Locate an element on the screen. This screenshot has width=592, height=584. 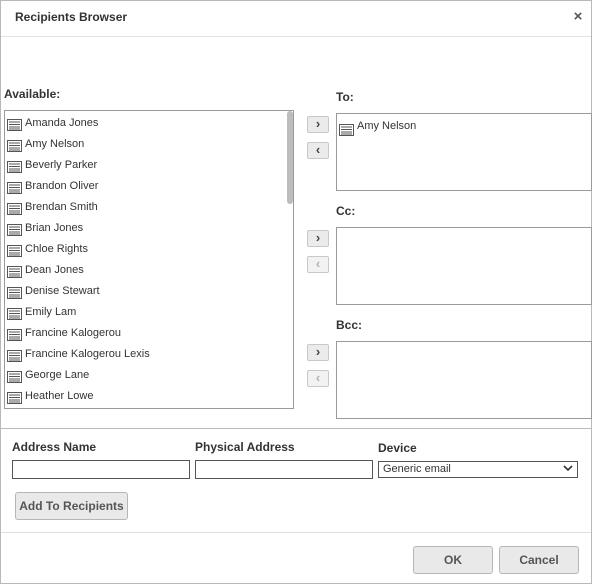
physical-address-label: Physical Address is located at coordinates (245, 447).